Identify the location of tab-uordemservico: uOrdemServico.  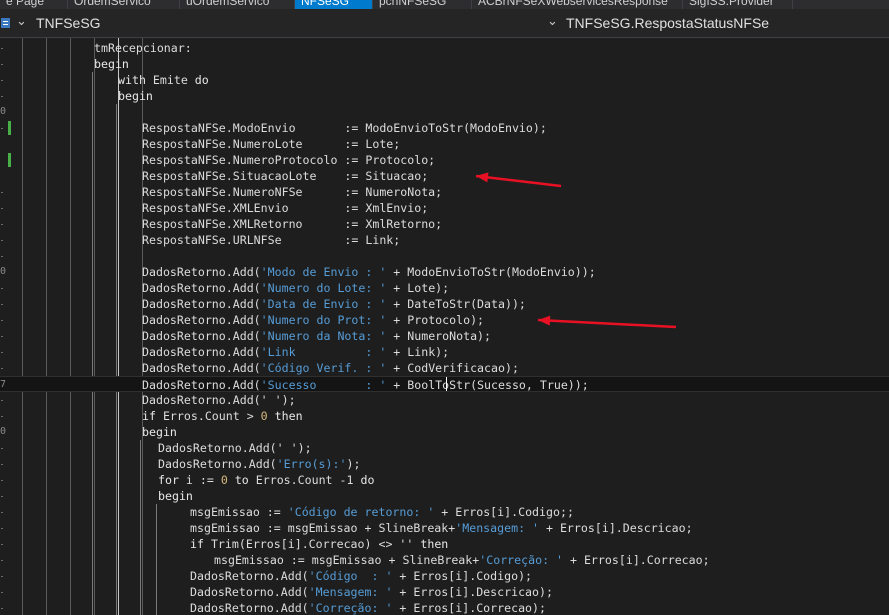
(237, 4).